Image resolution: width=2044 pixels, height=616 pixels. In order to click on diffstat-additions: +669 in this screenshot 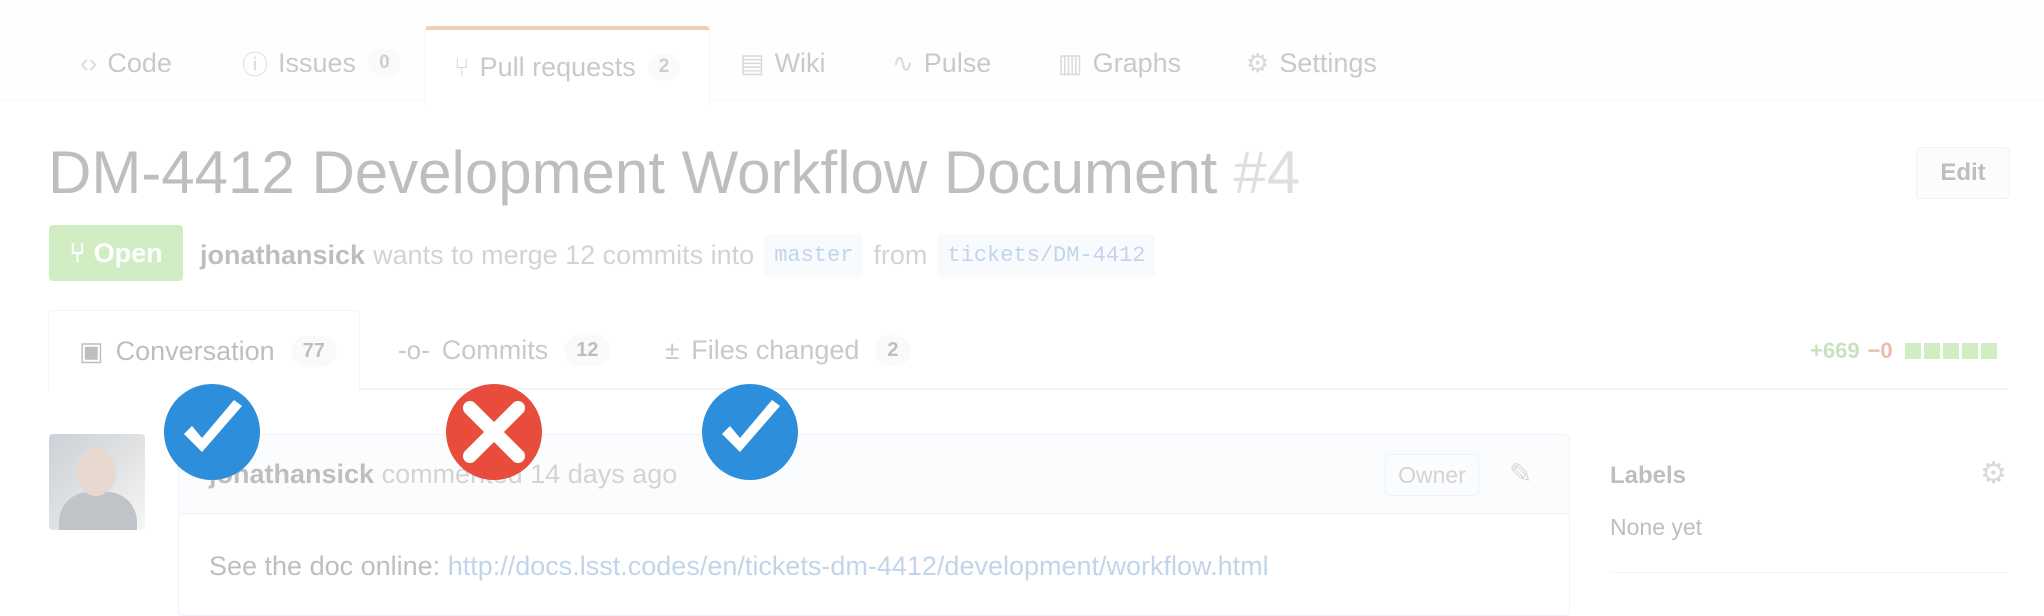, I will do `click(1835, 350)`.